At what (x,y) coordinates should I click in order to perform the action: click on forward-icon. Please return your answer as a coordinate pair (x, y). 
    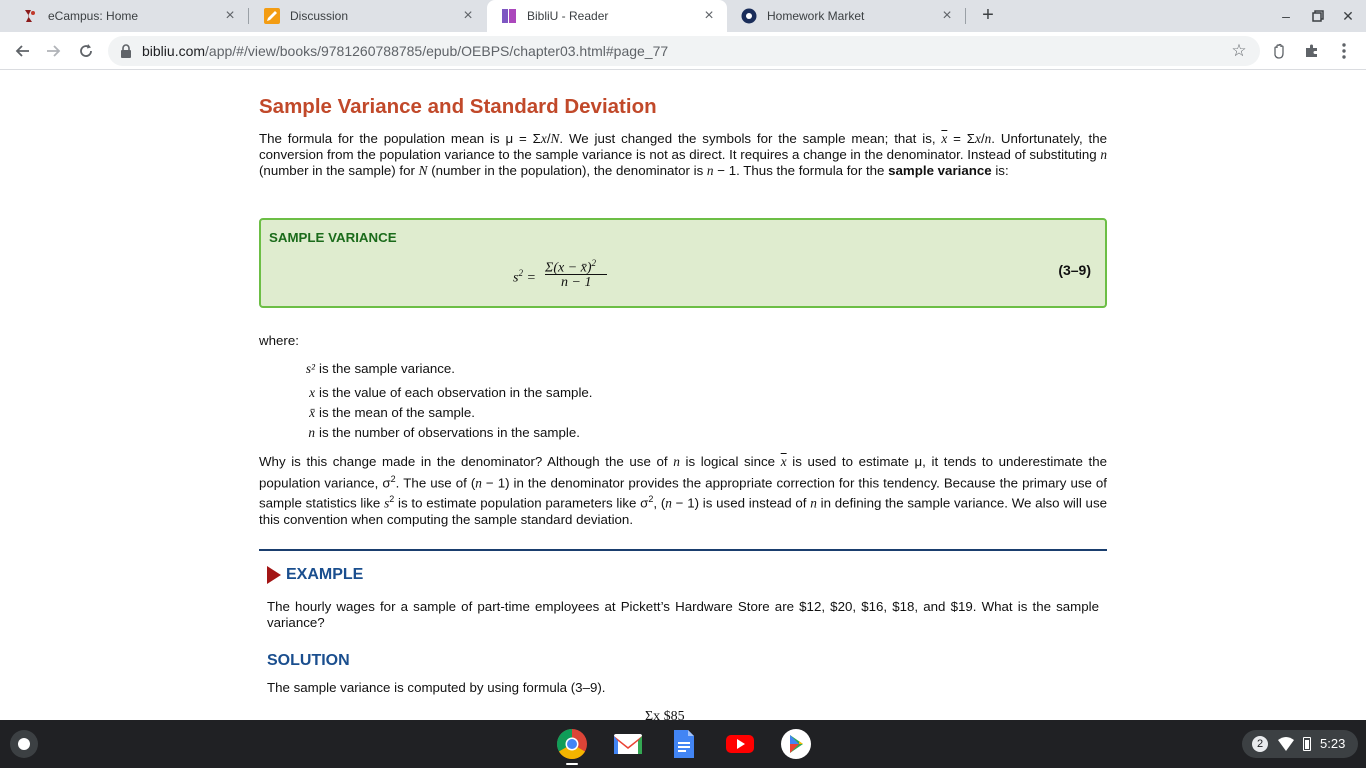
    Looking at the image, I should click on (54, 51).